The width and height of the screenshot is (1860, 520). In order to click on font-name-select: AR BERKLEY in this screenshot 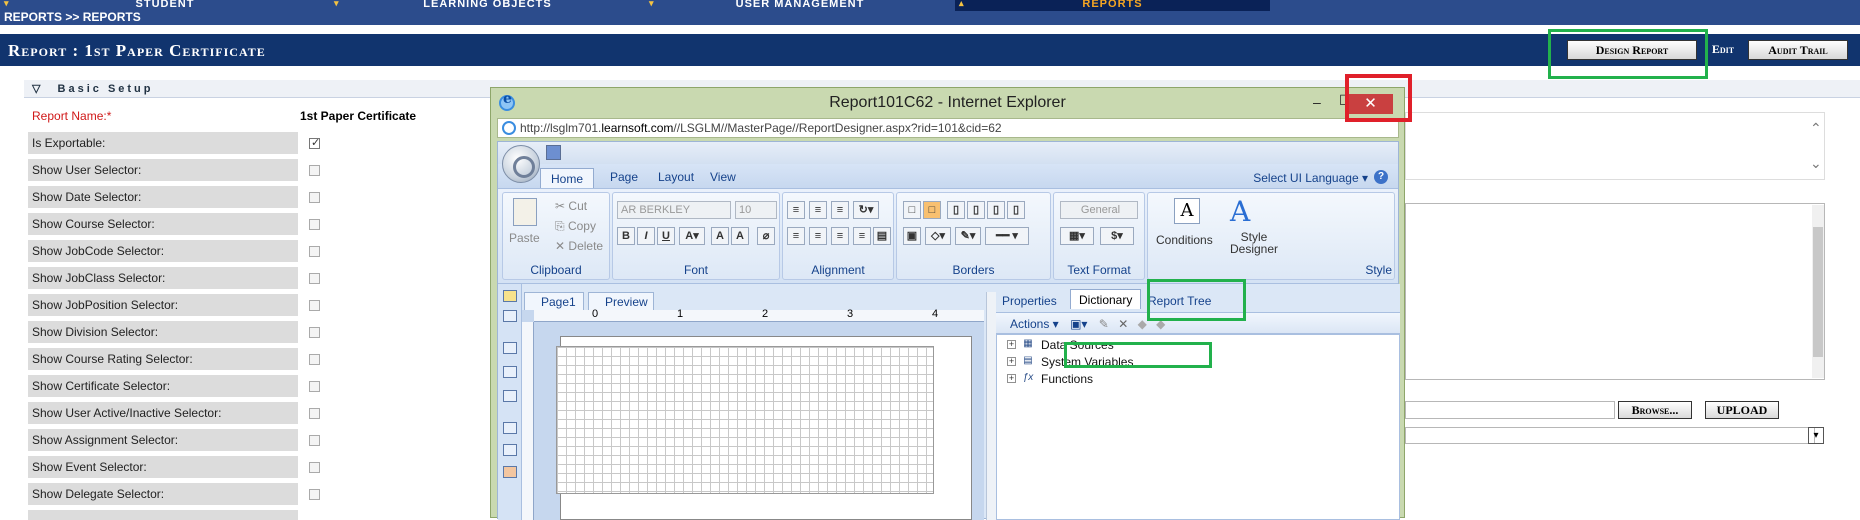, I will do `click(674, 210)`.